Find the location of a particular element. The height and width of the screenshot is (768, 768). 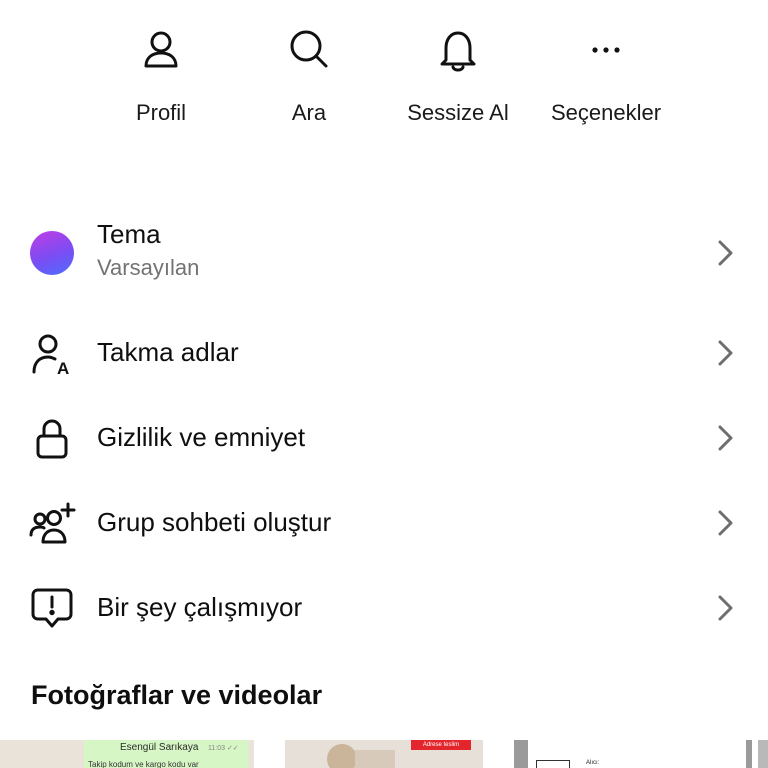

privacy-label: Gizlilik ve emniyet is located at coordinates (201, 437).